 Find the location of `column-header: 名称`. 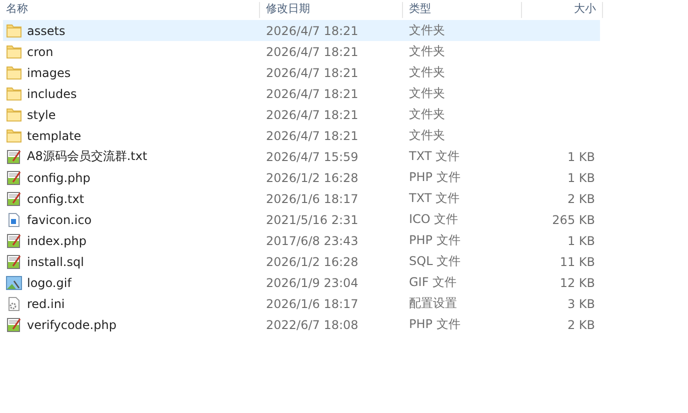

column-header: 名称 is located at coordinates (130, 10).